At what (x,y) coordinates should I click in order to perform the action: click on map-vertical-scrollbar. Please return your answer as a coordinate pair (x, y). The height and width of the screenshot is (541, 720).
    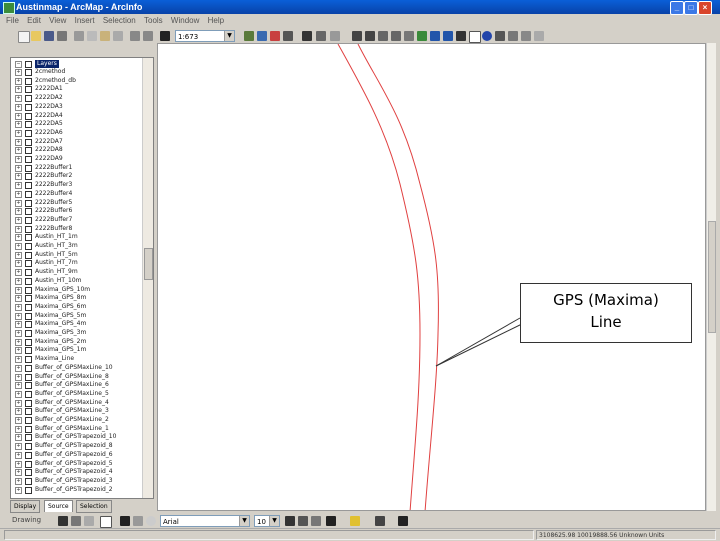
    Looking at the image, I should click on (711, 277).